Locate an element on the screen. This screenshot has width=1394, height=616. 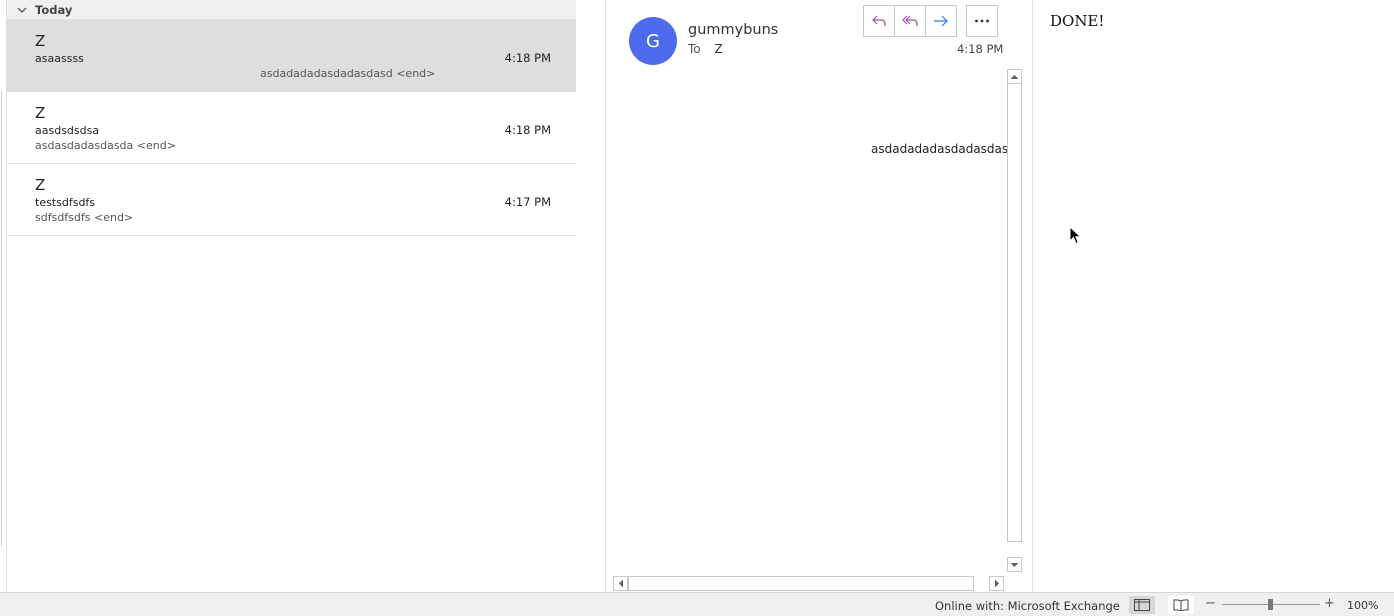
nav-resize-edge is located at coordinates (1, 318).